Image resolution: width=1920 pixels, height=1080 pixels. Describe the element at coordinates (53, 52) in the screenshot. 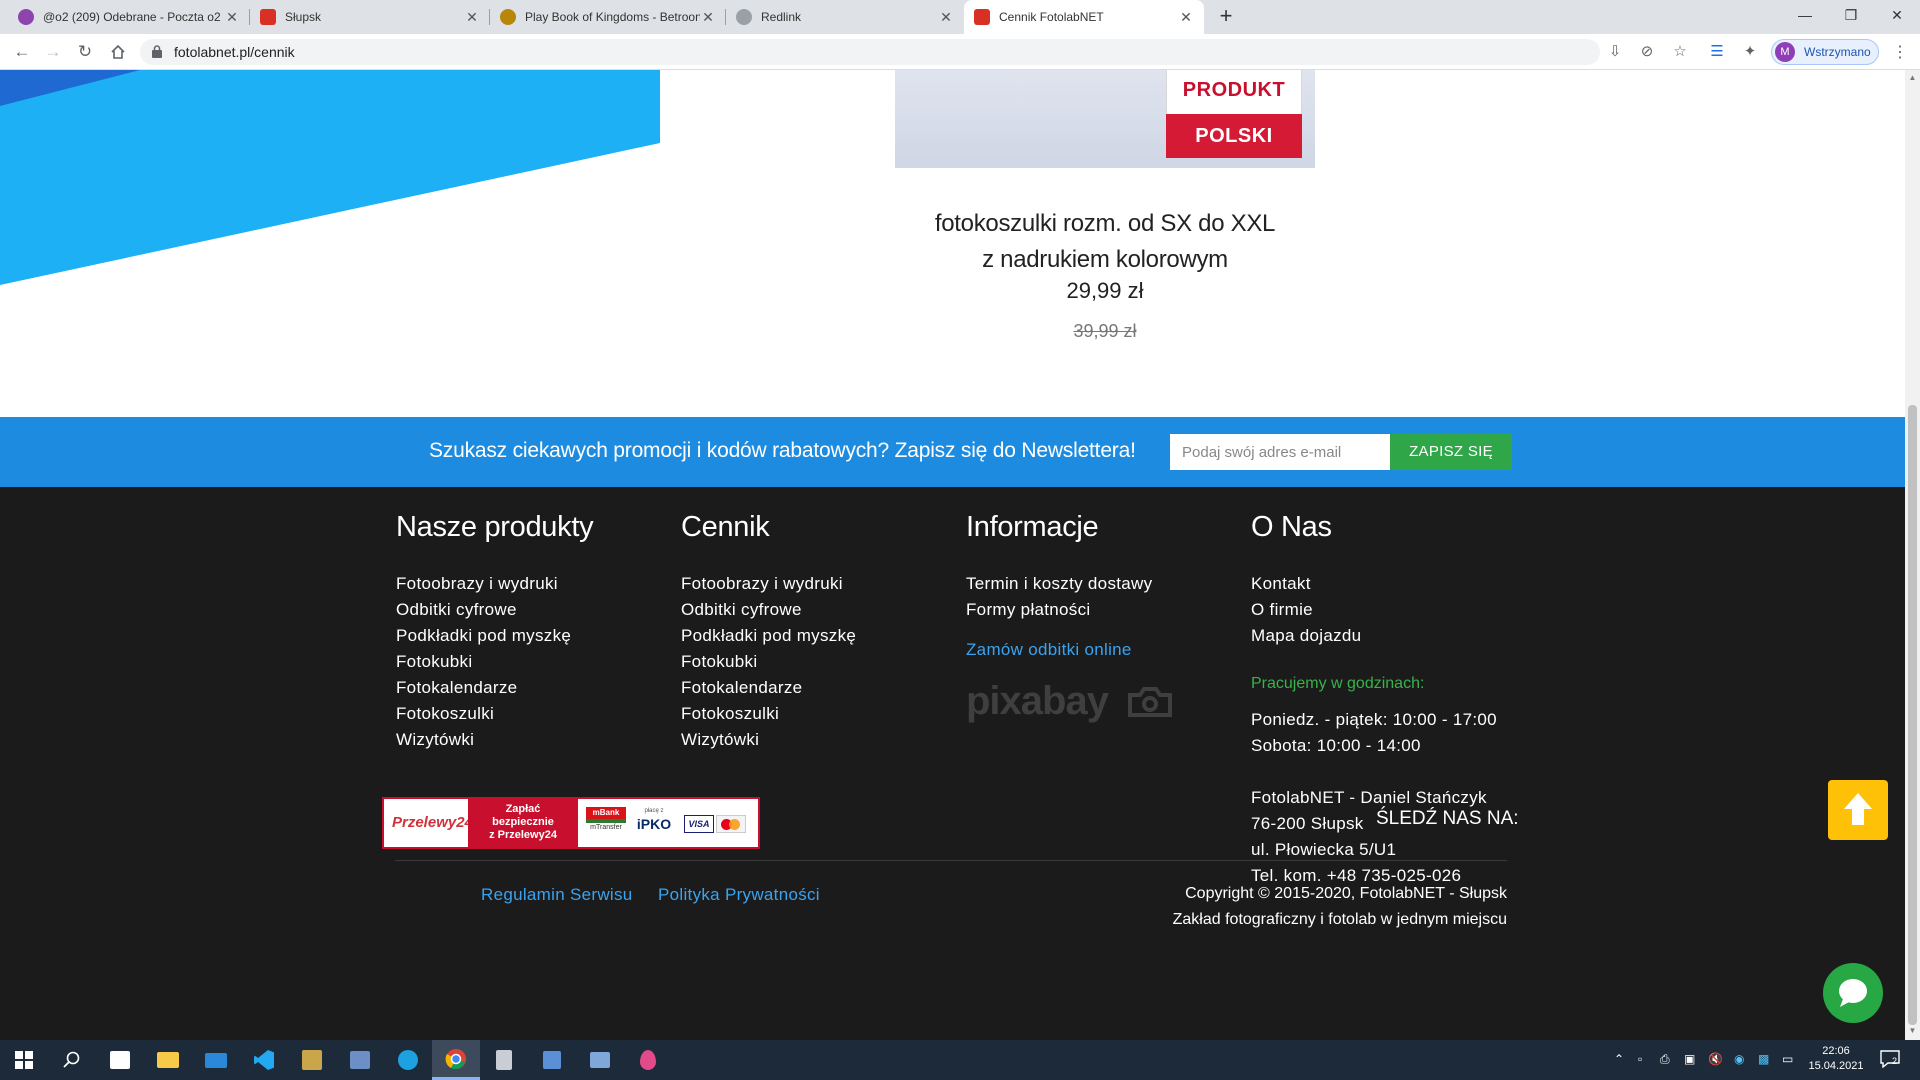

I see `forward-icon: →` at that location.